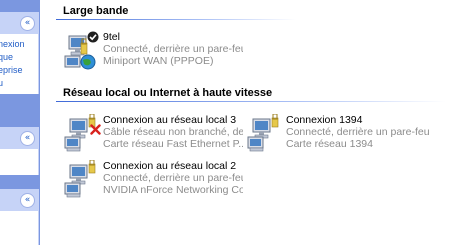 This screenshot has width=465, height=245. What do you see at coordinates (19, 151) in the screenshot?
I see `task-pane-box-other: «` at bounding box center [19, 151].